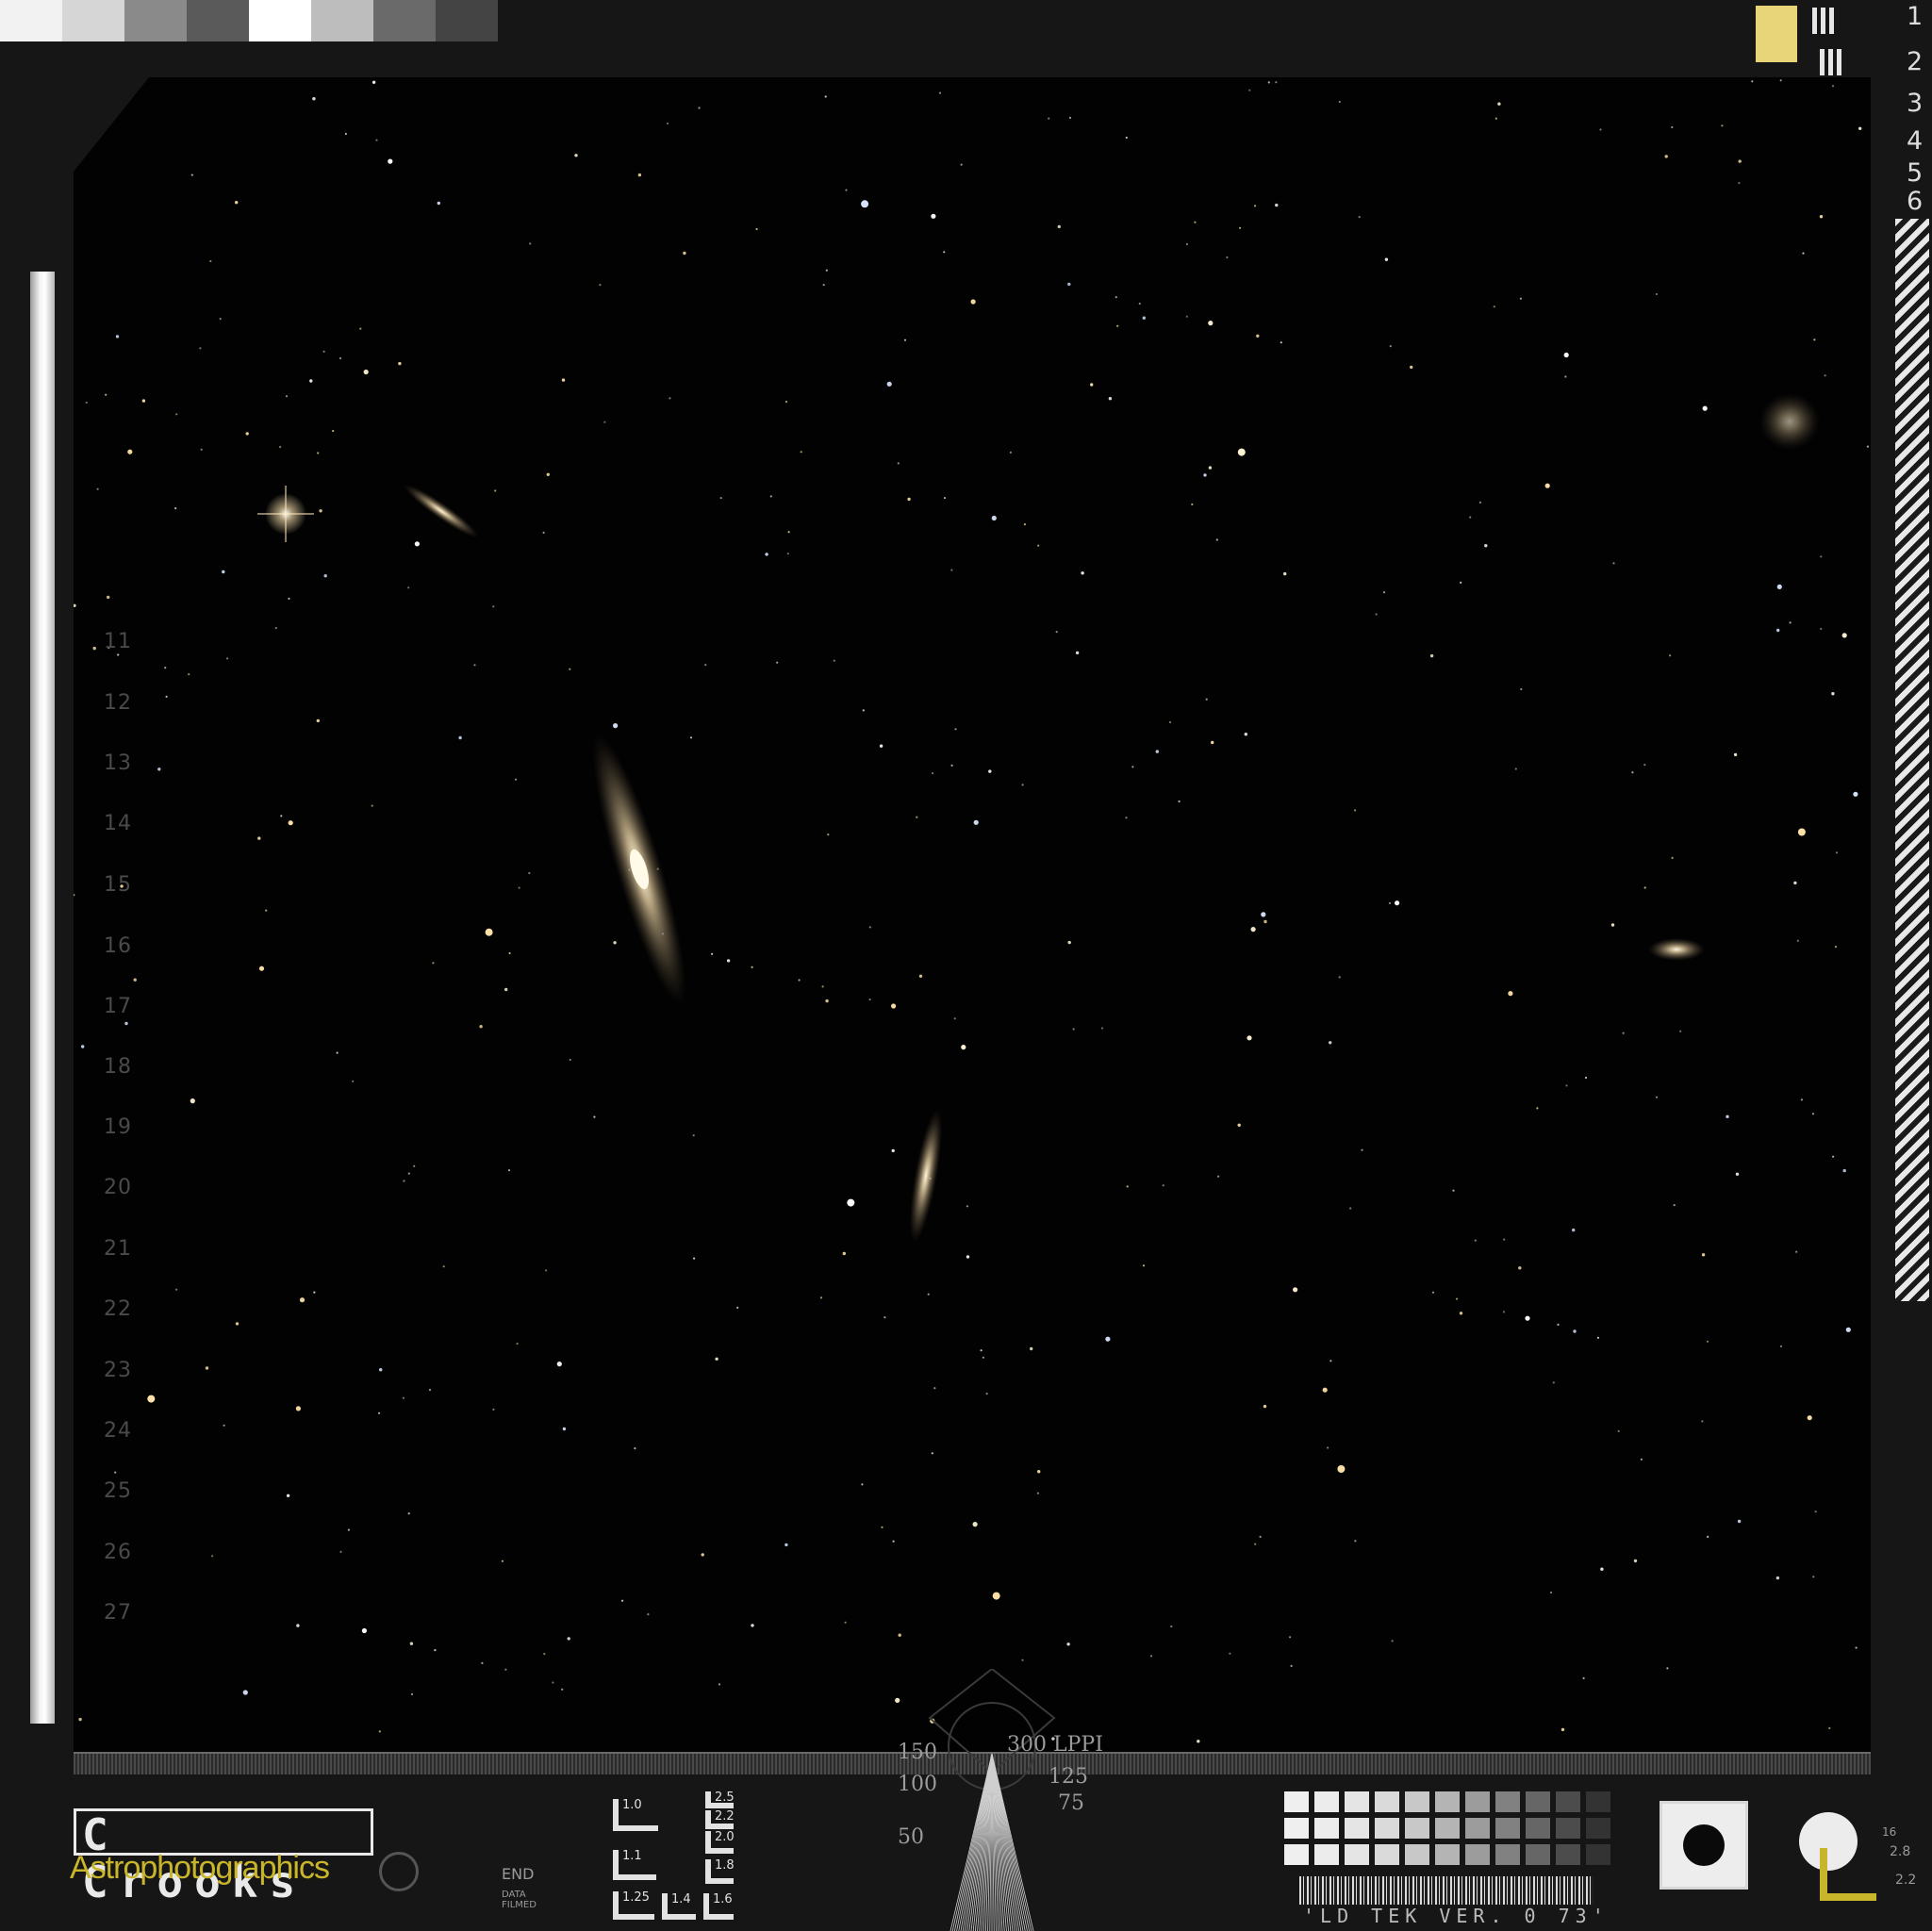 The image size is (1932, 1931). I want to click on barcode, so click(1446, 1890).